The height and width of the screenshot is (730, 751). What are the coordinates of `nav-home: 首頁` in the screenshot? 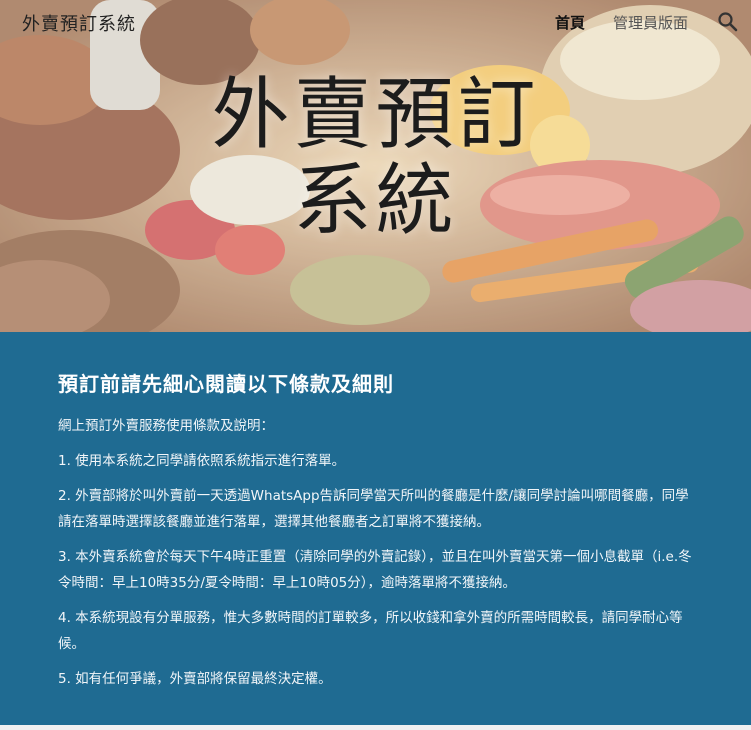 It's located at (570, 22).